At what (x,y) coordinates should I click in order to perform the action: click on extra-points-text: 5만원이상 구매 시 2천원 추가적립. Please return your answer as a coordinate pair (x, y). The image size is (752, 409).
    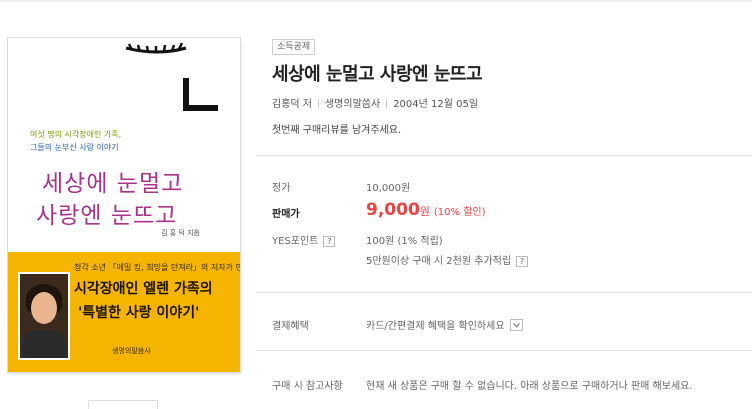
    Looking at the image, I should click on (439, 261).